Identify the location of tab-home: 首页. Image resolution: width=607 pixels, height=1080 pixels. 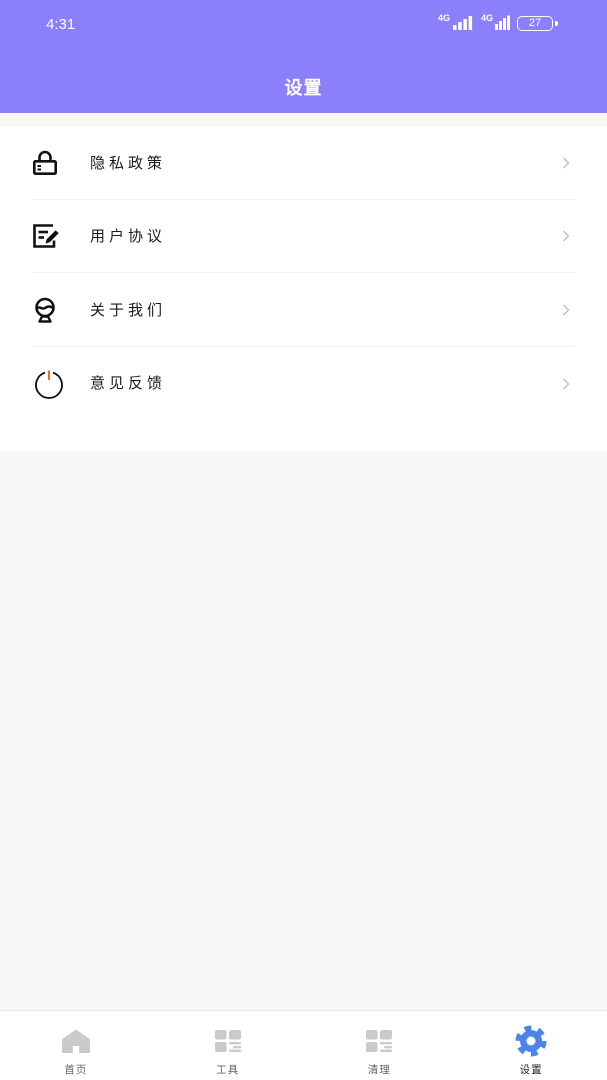
(76, 1045).